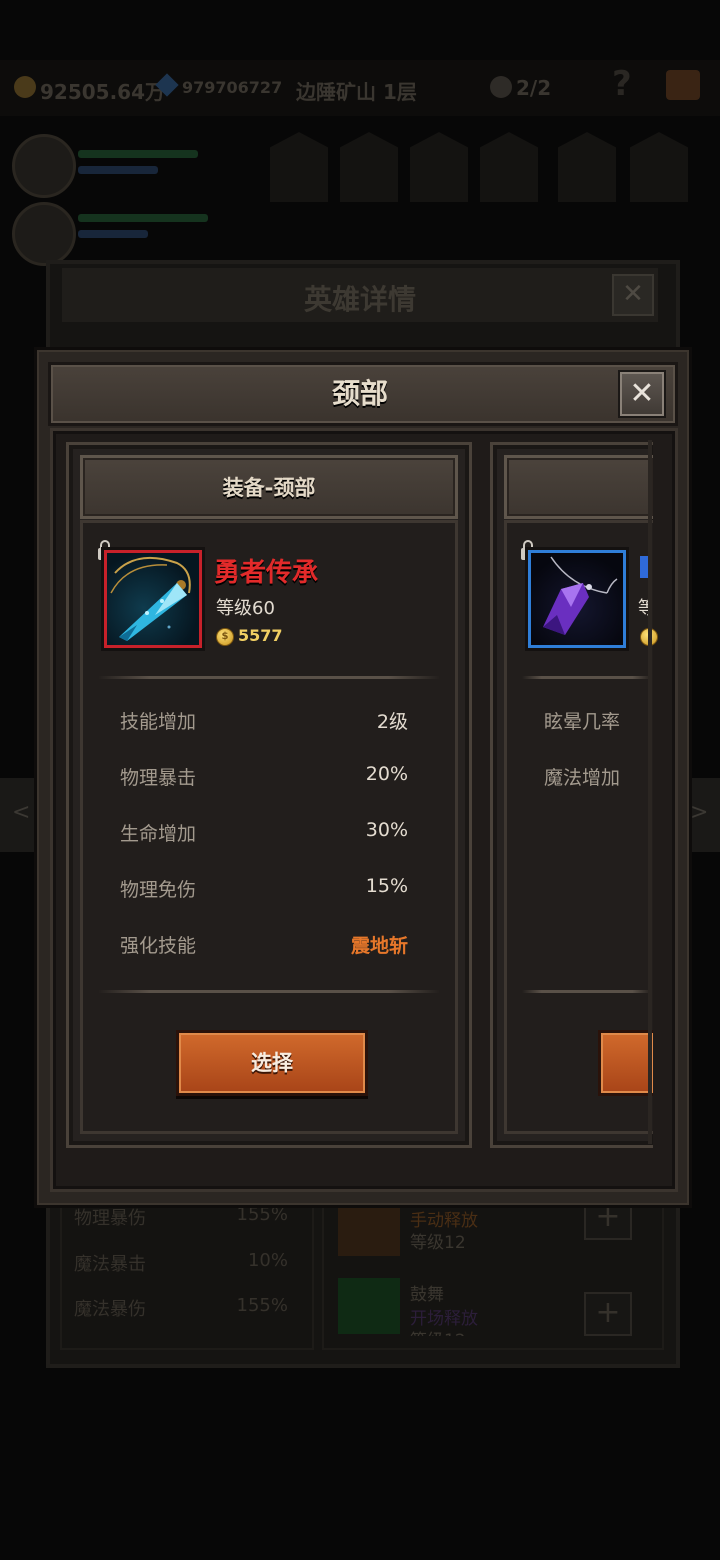 The width and height of the screenshot is (720, 1560). I want to click on stat-value: 10%, so click(267, 1260).